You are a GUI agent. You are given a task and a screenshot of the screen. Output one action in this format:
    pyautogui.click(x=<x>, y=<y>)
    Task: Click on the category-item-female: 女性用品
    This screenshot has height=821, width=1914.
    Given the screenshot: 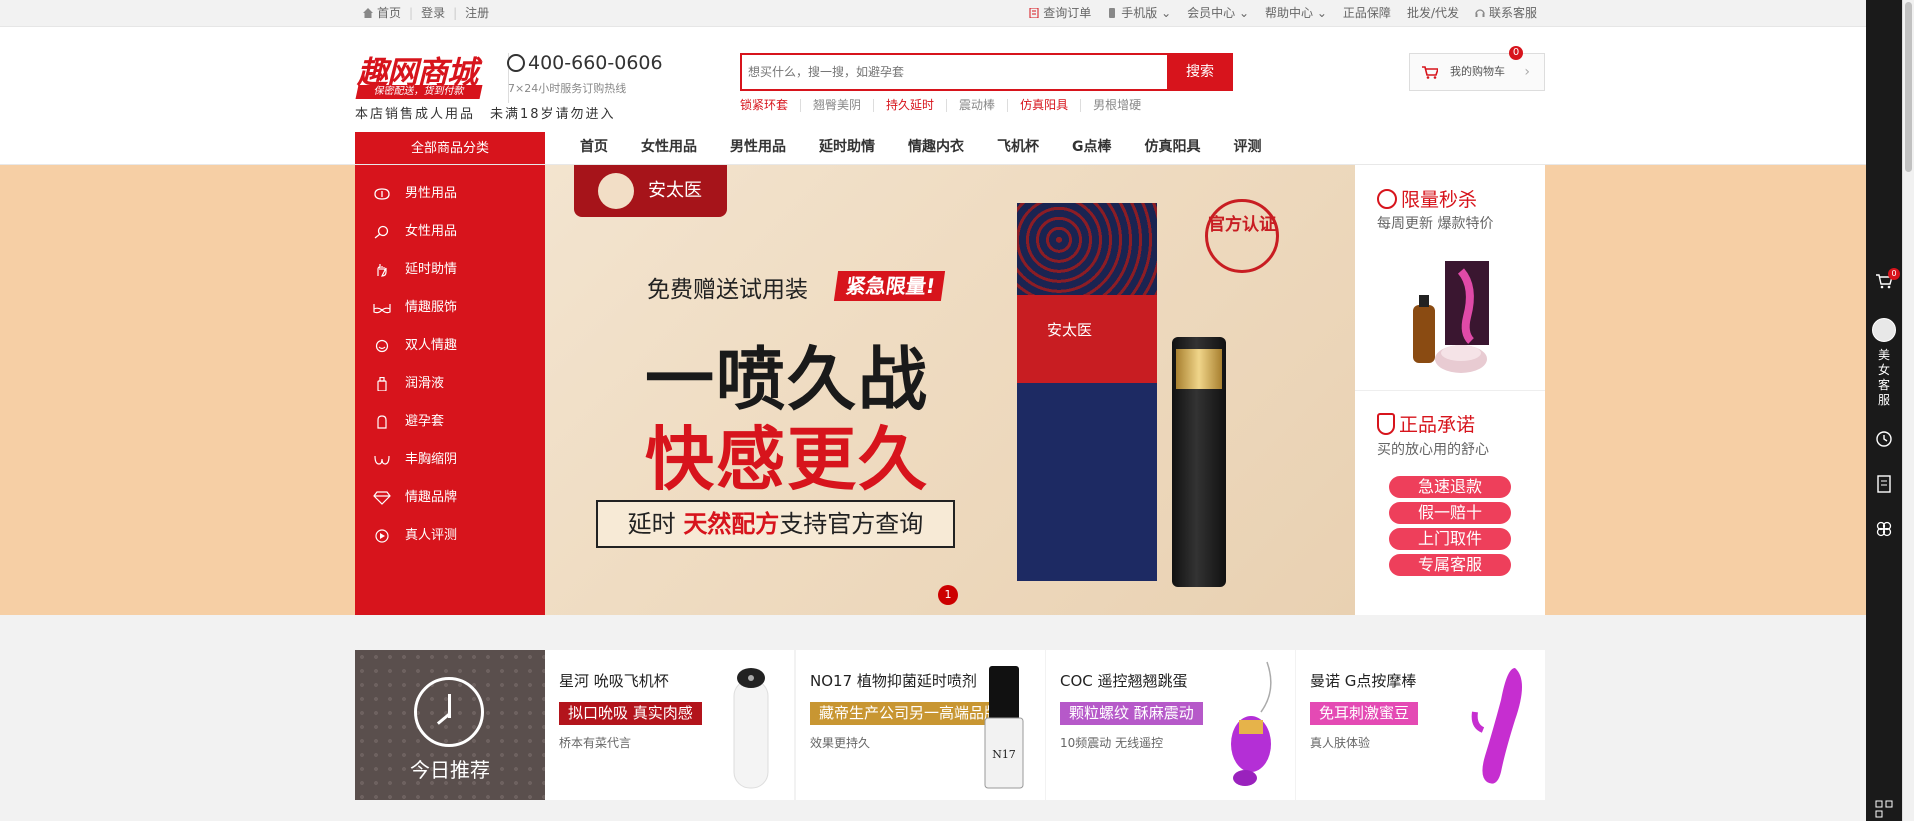 What is the action you would take?
    pyautogui.click(x=415, y=232)
    